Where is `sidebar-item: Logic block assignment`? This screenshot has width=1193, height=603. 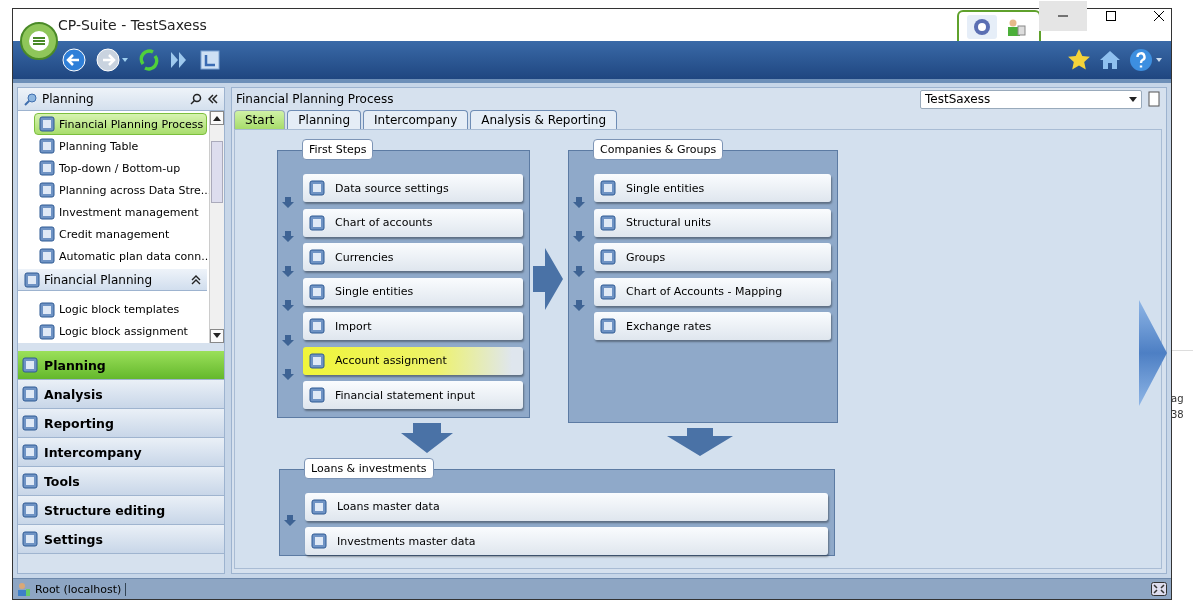
sidebar-item: Logic block assignment is located at coordinates (120, 331).